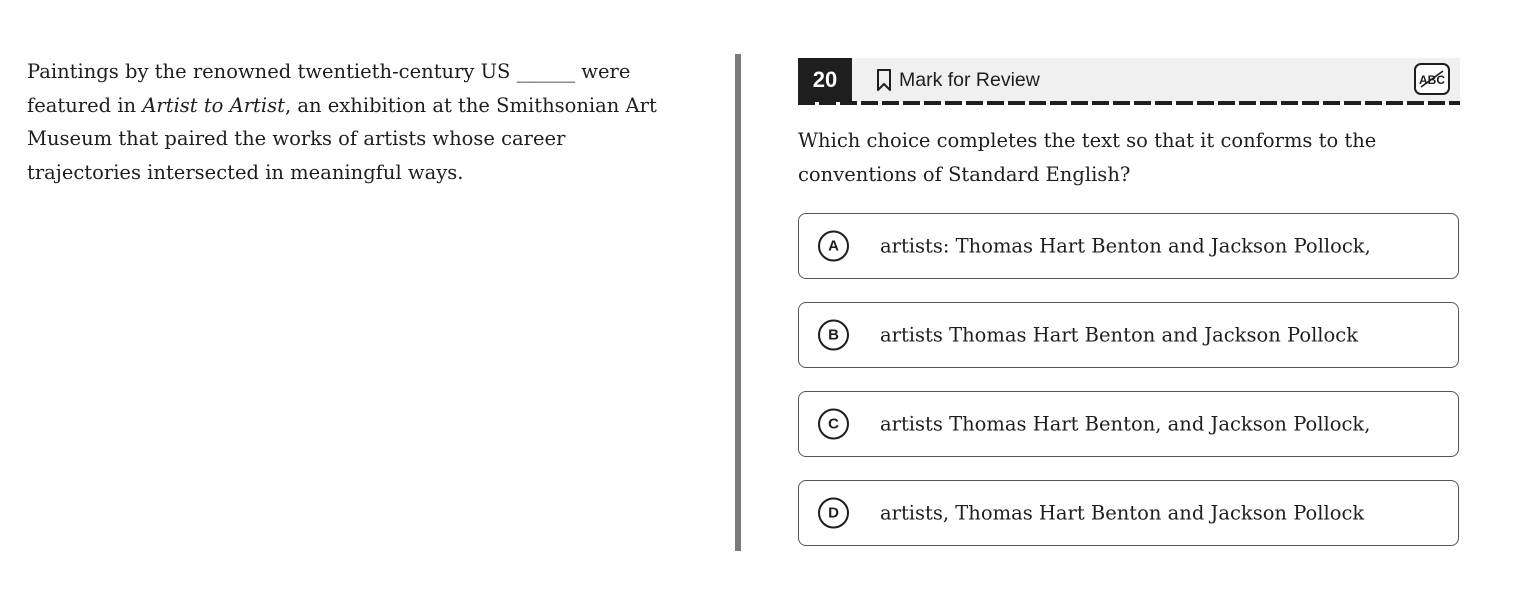  I want to click on choice-letter-a: A, so click(833, 246).